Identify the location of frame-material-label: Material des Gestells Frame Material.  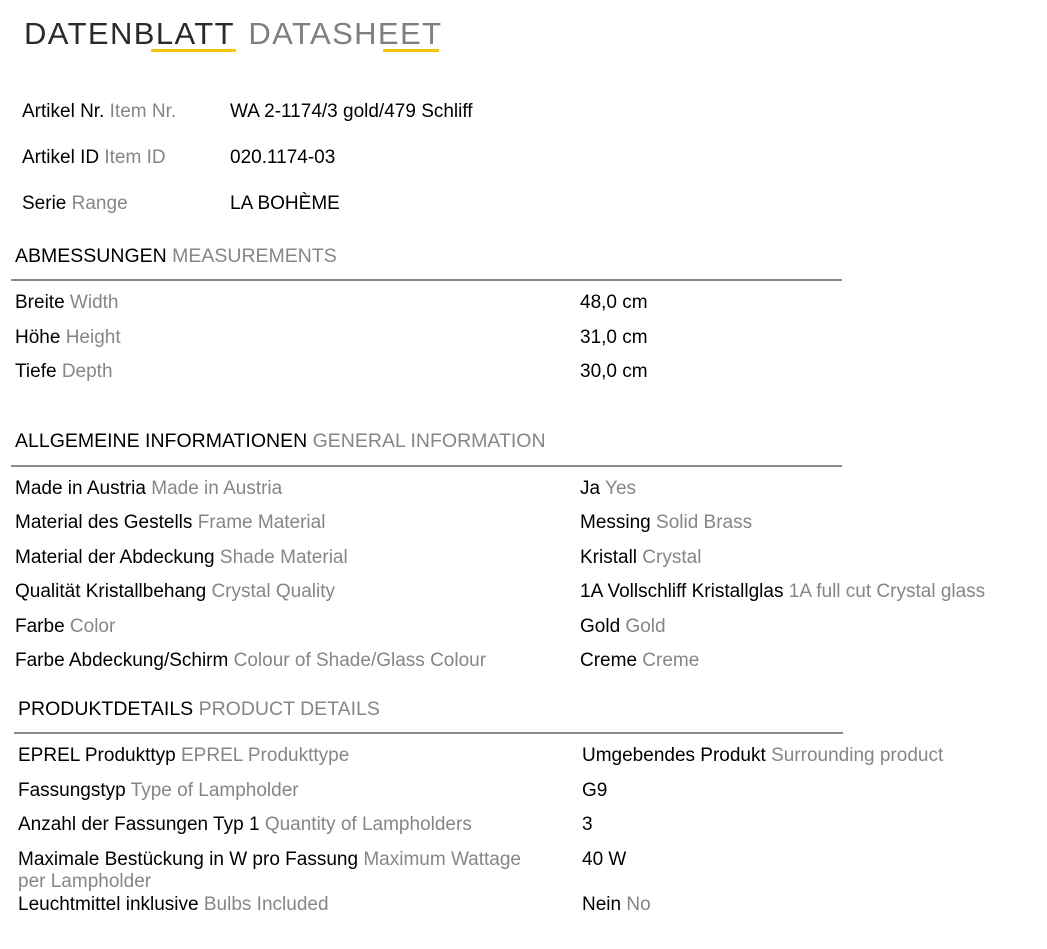
(170, 522).